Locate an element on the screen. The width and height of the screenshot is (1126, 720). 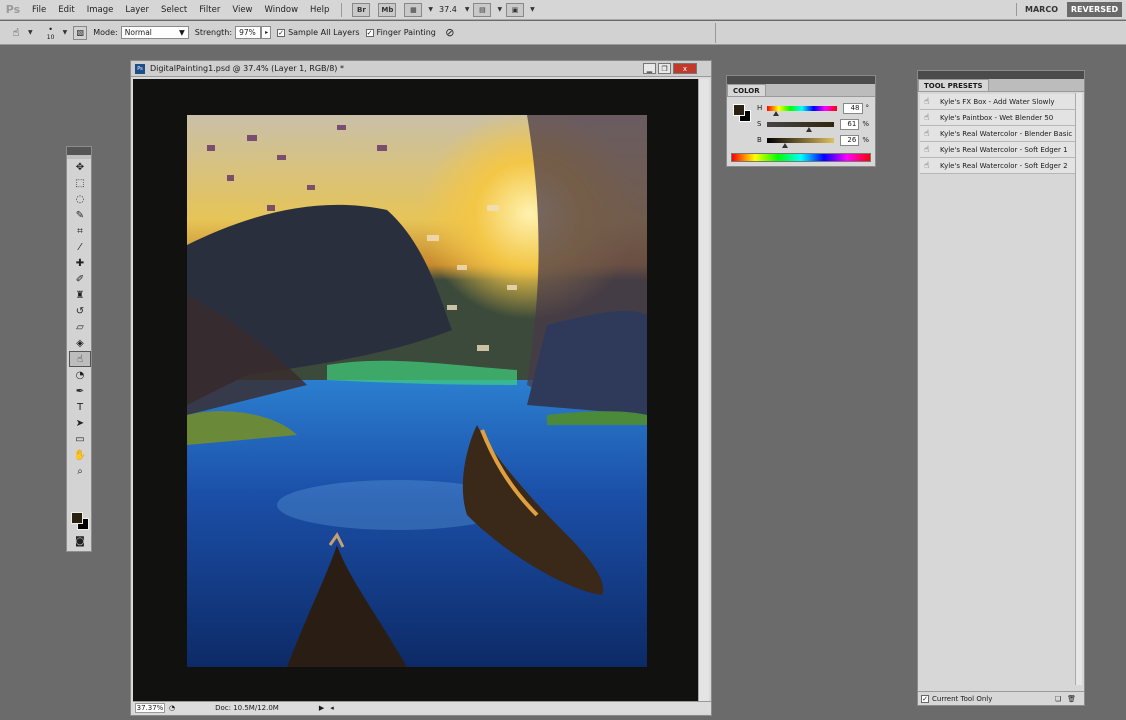
current-tool-only-checkbox: ✓ is located at coordinates (925, 698).